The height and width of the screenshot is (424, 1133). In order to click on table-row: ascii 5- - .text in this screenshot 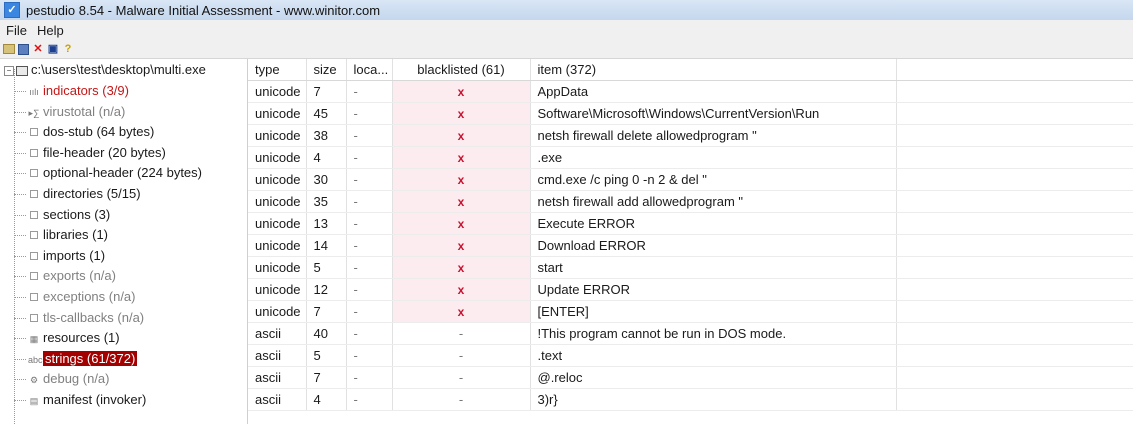, I will do `click(690, 355)`.